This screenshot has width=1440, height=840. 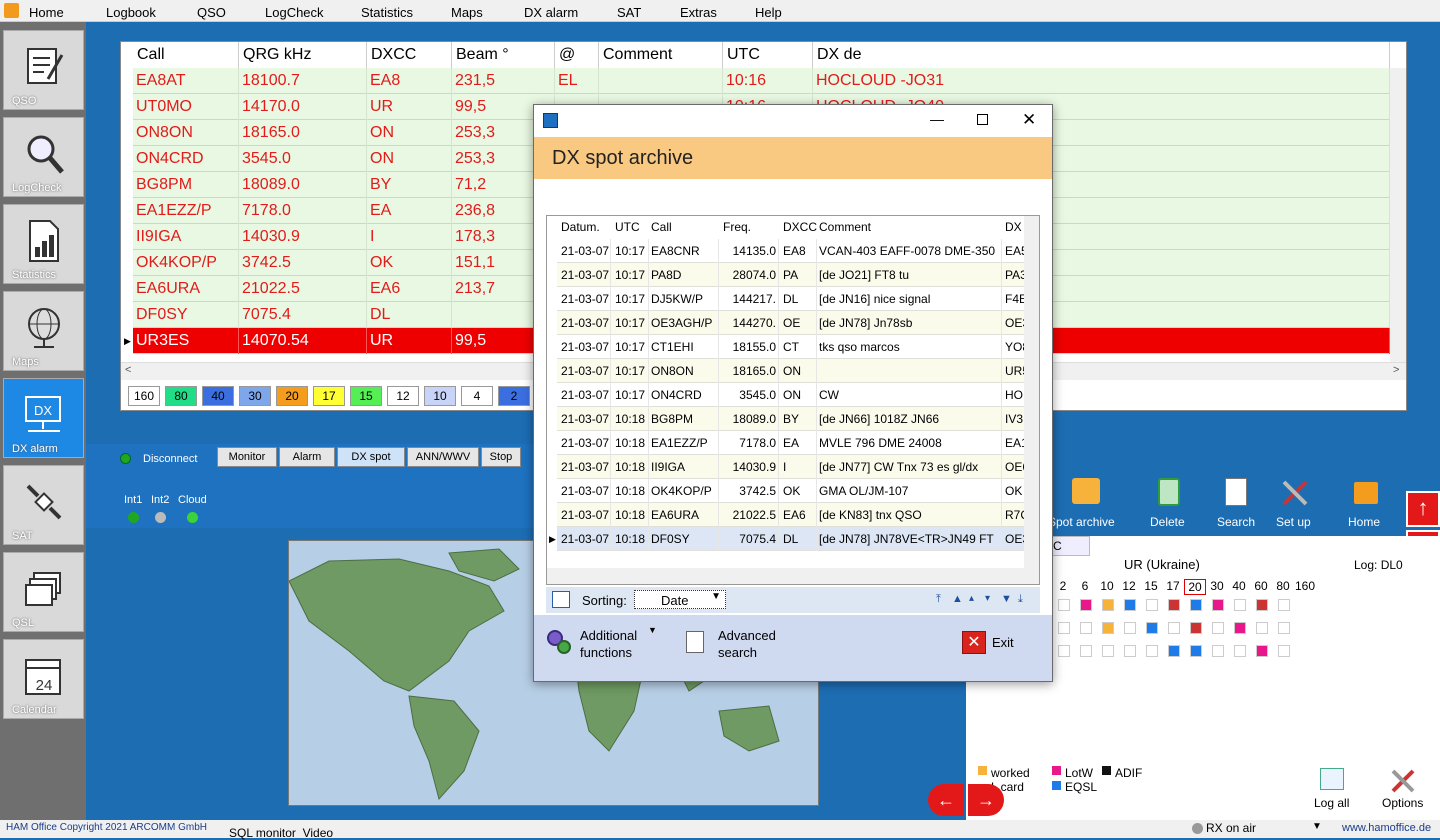 I want to click on column-header-at: @, so click(x=577, y=55).